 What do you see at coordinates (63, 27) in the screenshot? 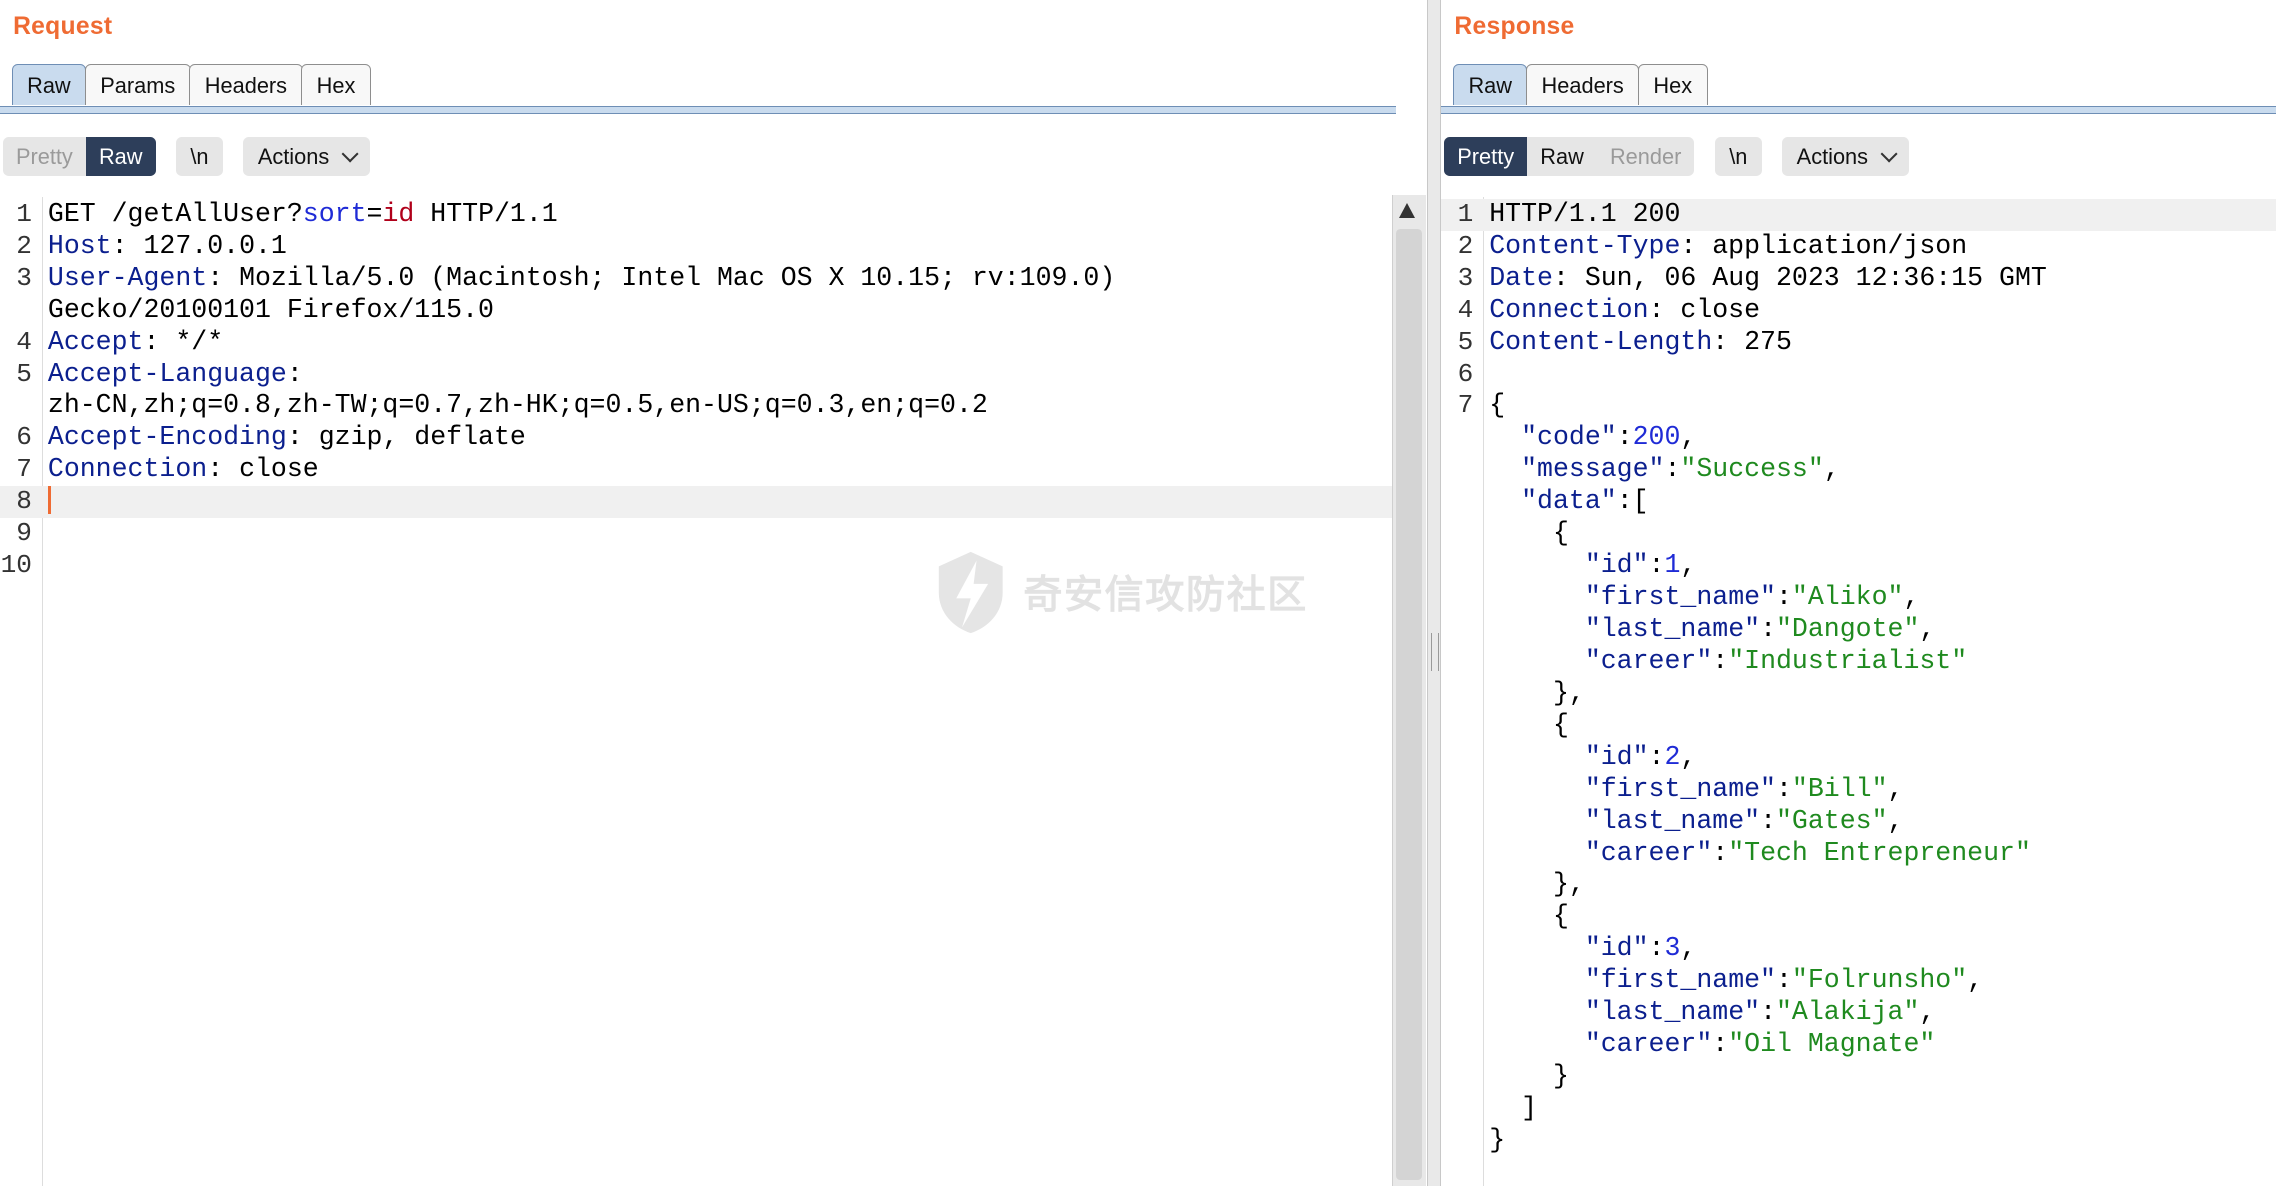
I see `request-title: Request` at bounding box center [63, 27].